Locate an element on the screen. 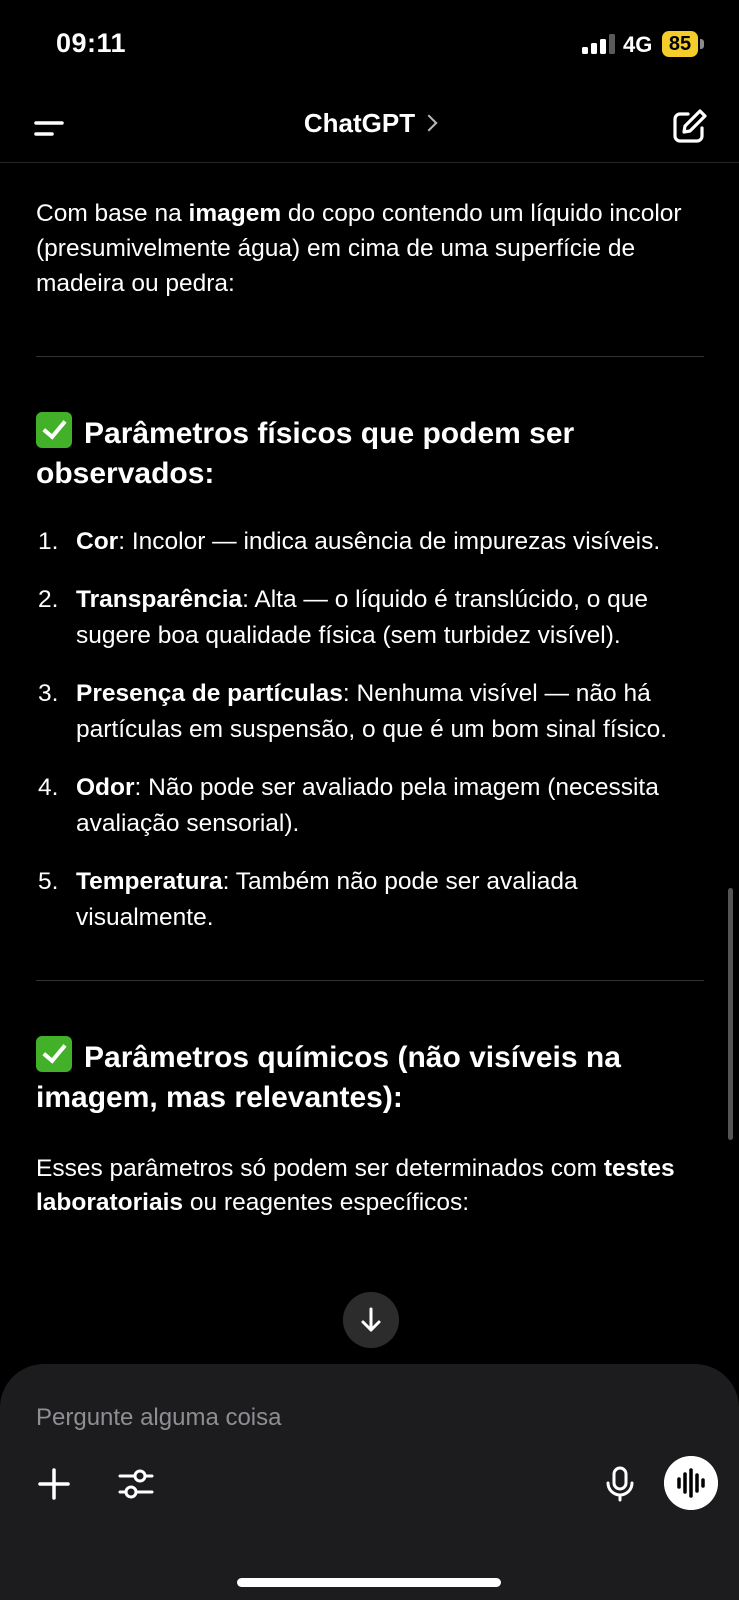 Image resolution: width=739 pixels, height=1600 pixels. battery-level: 85 is located at coordinates (680, 44).